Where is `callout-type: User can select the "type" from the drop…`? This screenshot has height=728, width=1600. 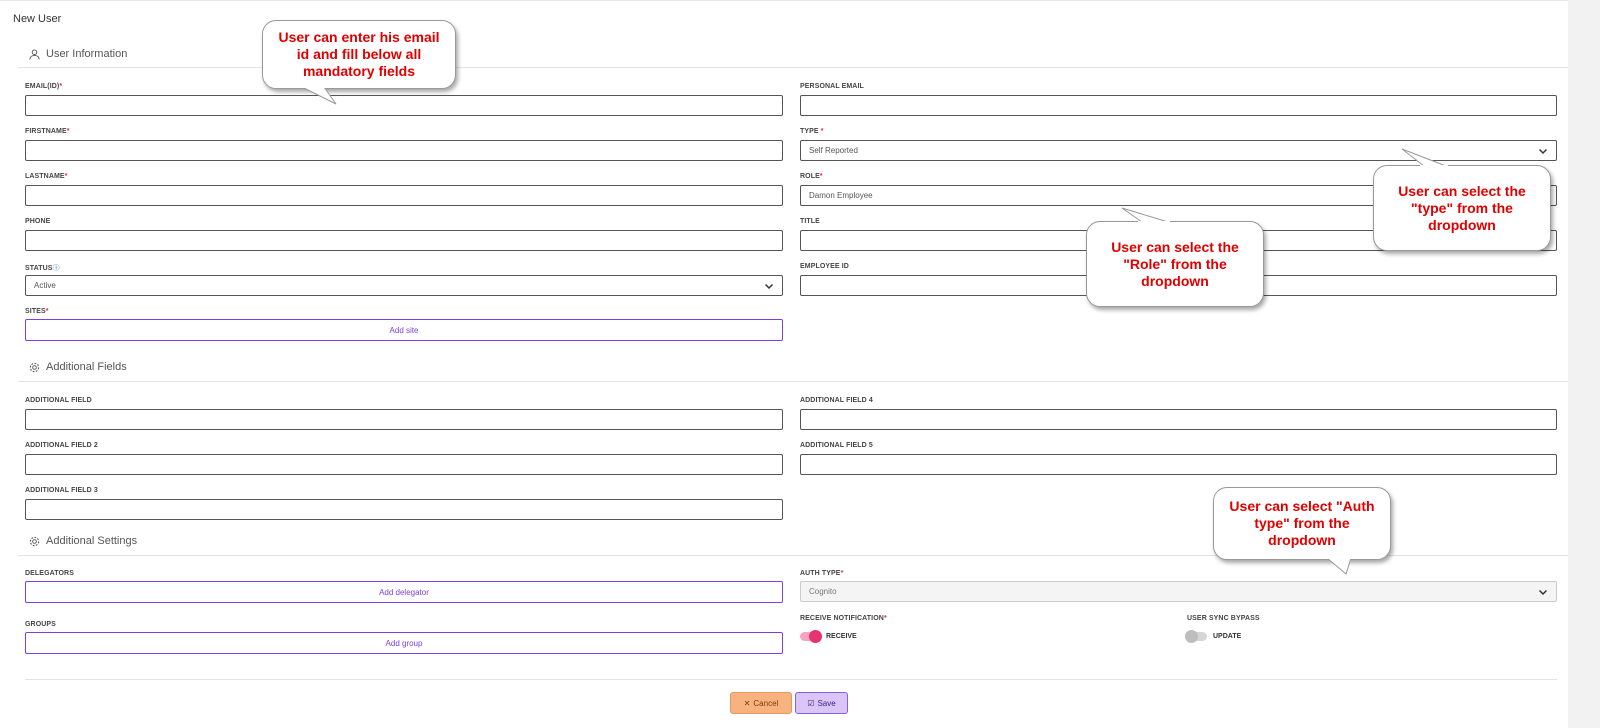 callout-type: User can select the "type" from the drop… is located at coordinates (1462, 208).